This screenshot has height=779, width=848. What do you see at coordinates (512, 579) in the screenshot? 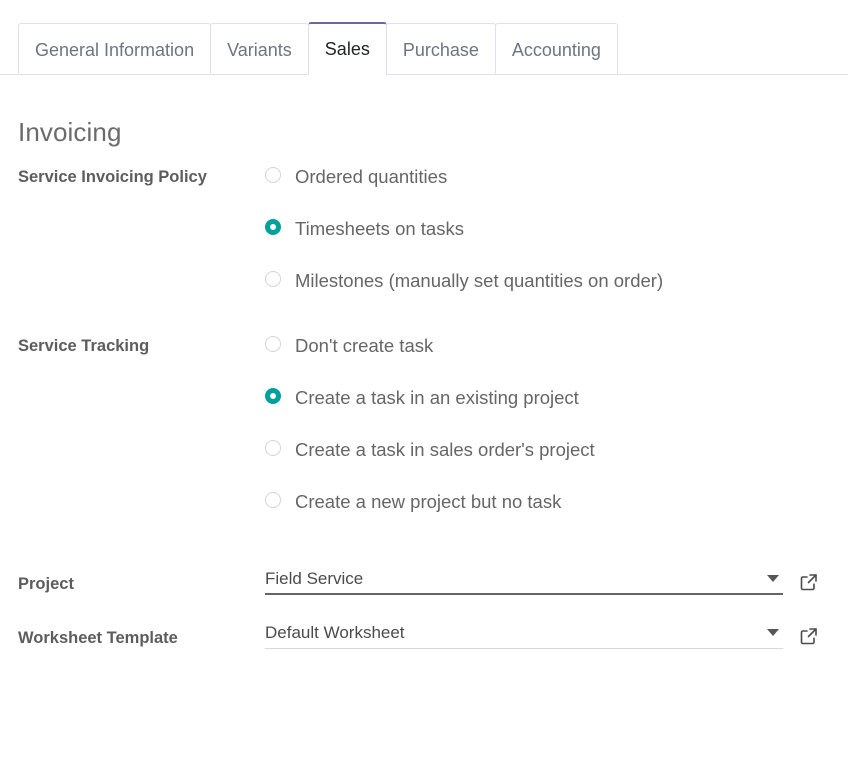
I see `project-input: Field Service` at bounding box center [512, 579].